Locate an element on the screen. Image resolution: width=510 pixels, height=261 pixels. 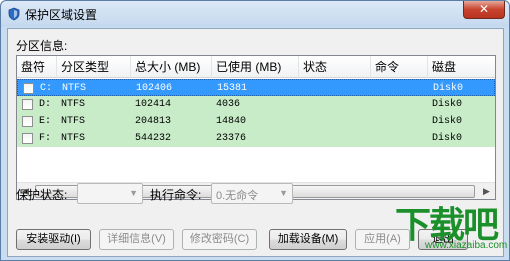
cell-drive: E: is located at coordinates (45, 121).